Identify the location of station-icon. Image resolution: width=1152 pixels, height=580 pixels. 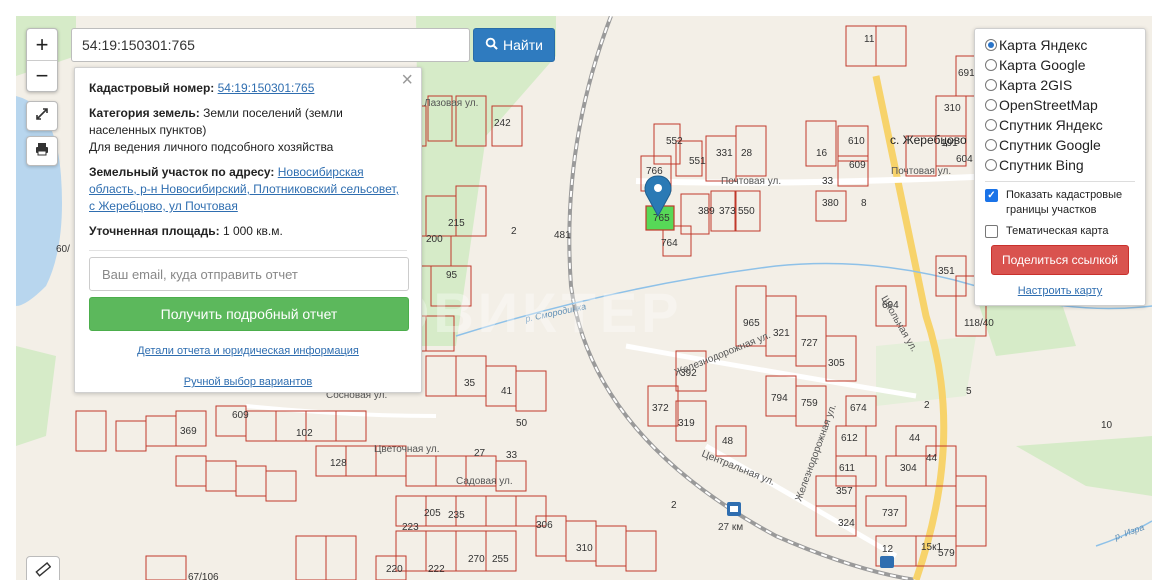
(734, 509).